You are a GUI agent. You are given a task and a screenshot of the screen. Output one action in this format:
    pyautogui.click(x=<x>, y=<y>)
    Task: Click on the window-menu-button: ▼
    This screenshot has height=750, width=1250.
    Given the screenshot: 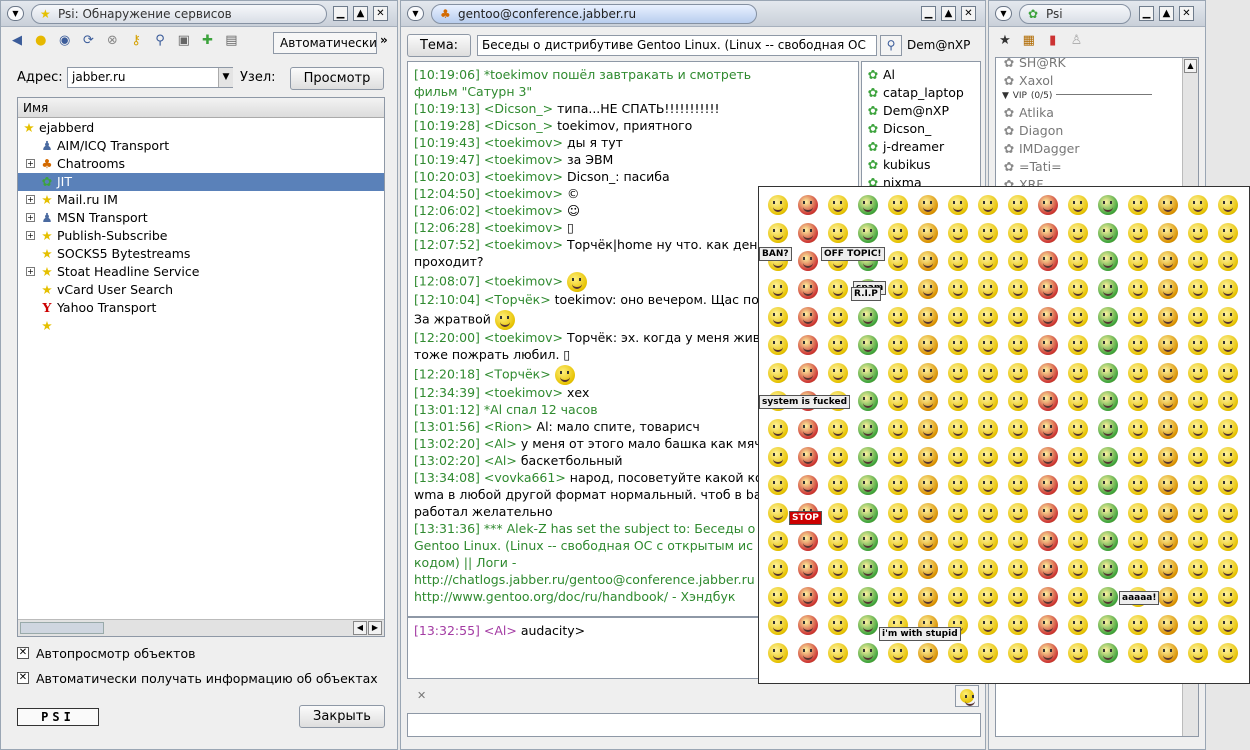 What is the action you would take?
    pyautogui.click(x=415, y=13)
    